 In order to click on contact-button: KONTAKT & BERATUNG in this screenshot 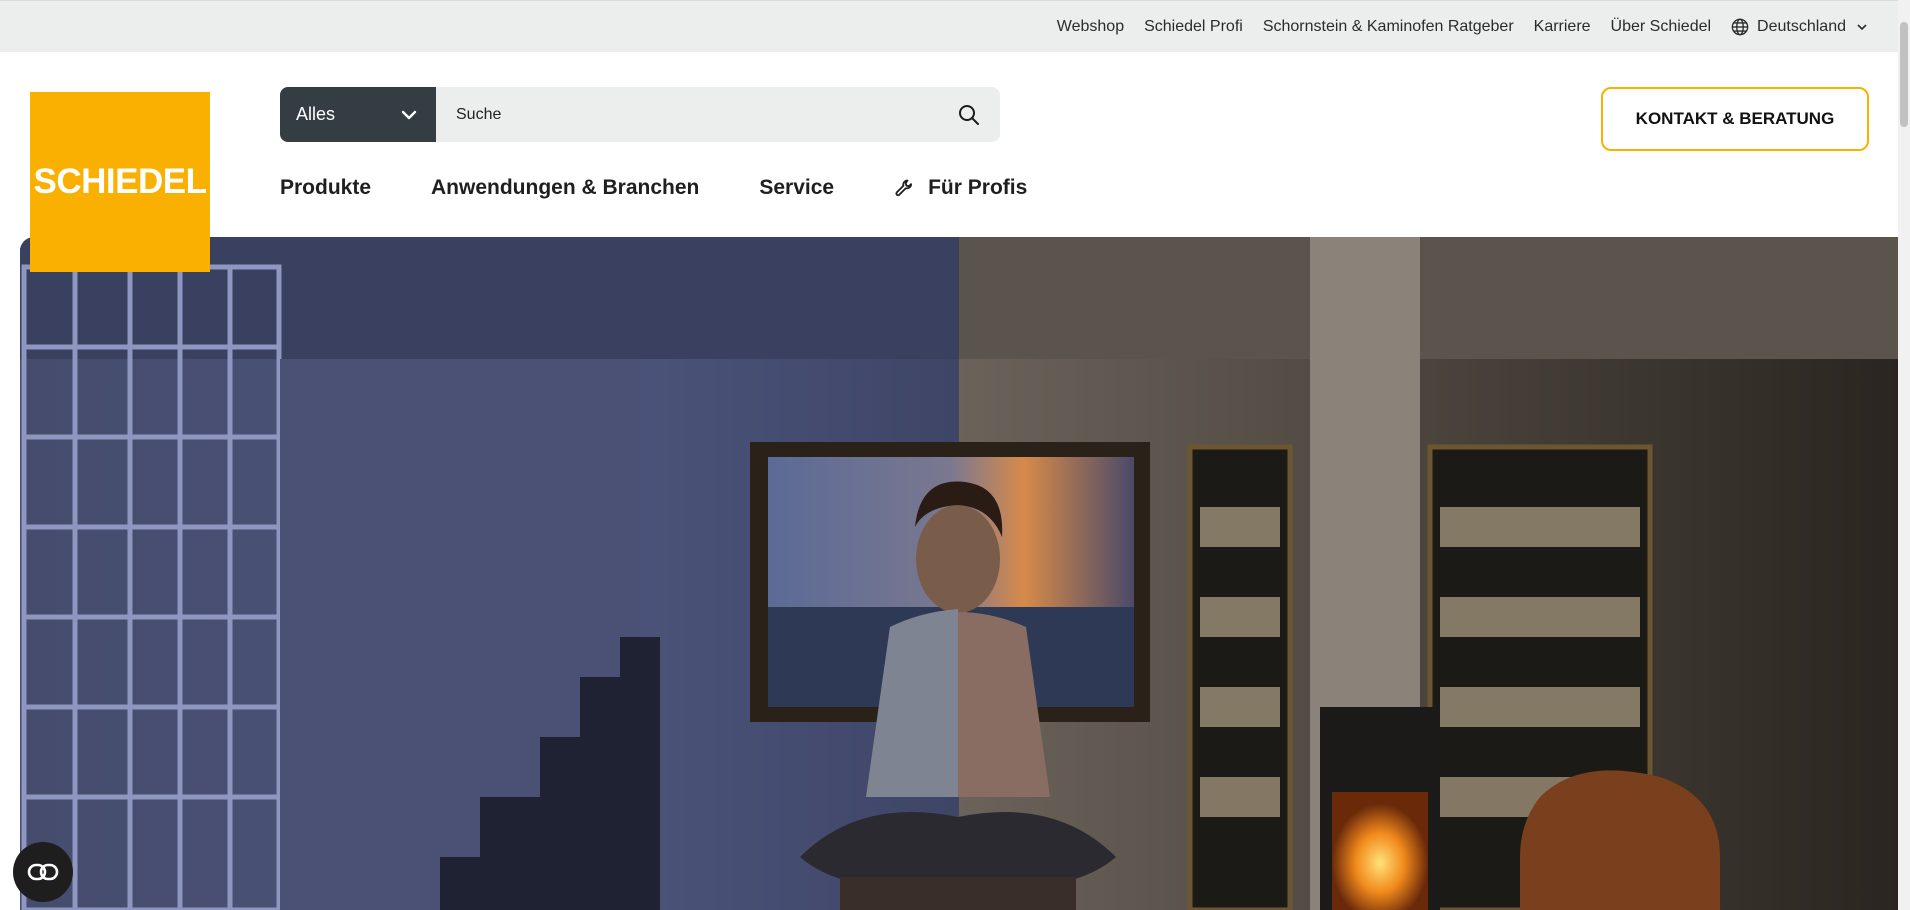, I will do `click(1735, 119)`.